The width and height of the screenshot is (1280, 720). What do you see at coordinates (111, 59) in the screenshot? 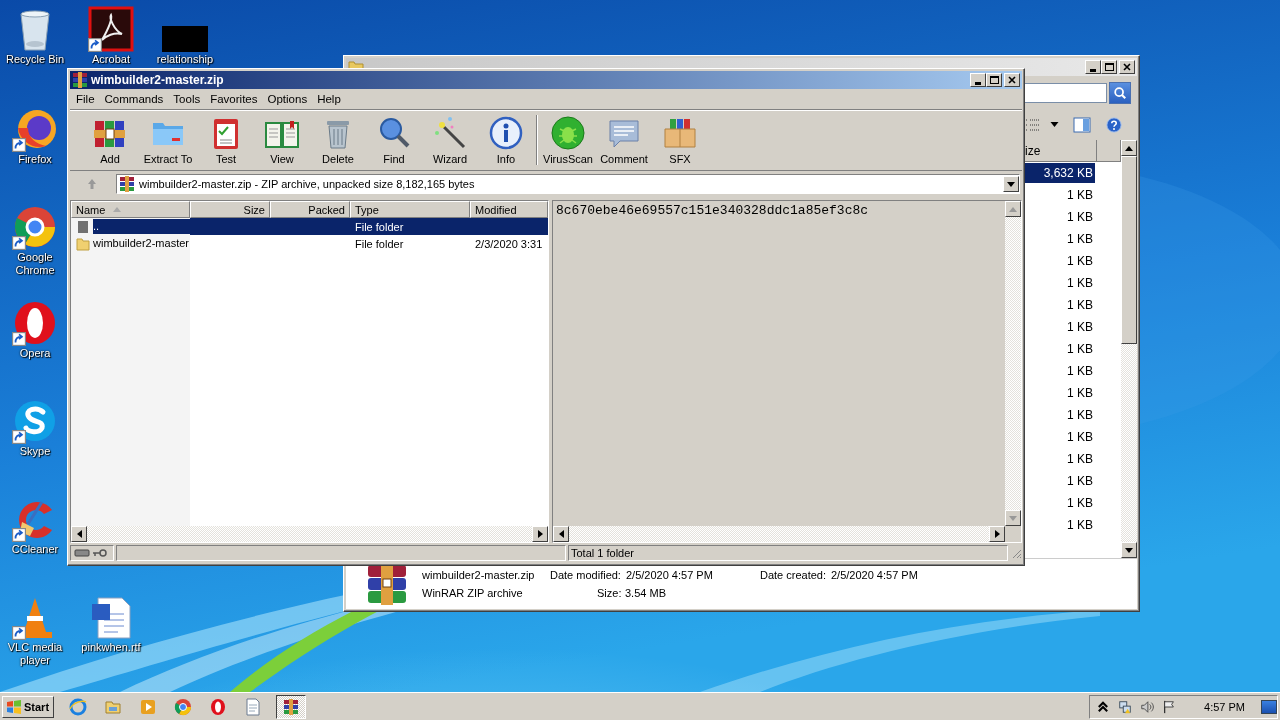
I see `desktop-icon-label: Acrobat` at bounding box center [111, 59].